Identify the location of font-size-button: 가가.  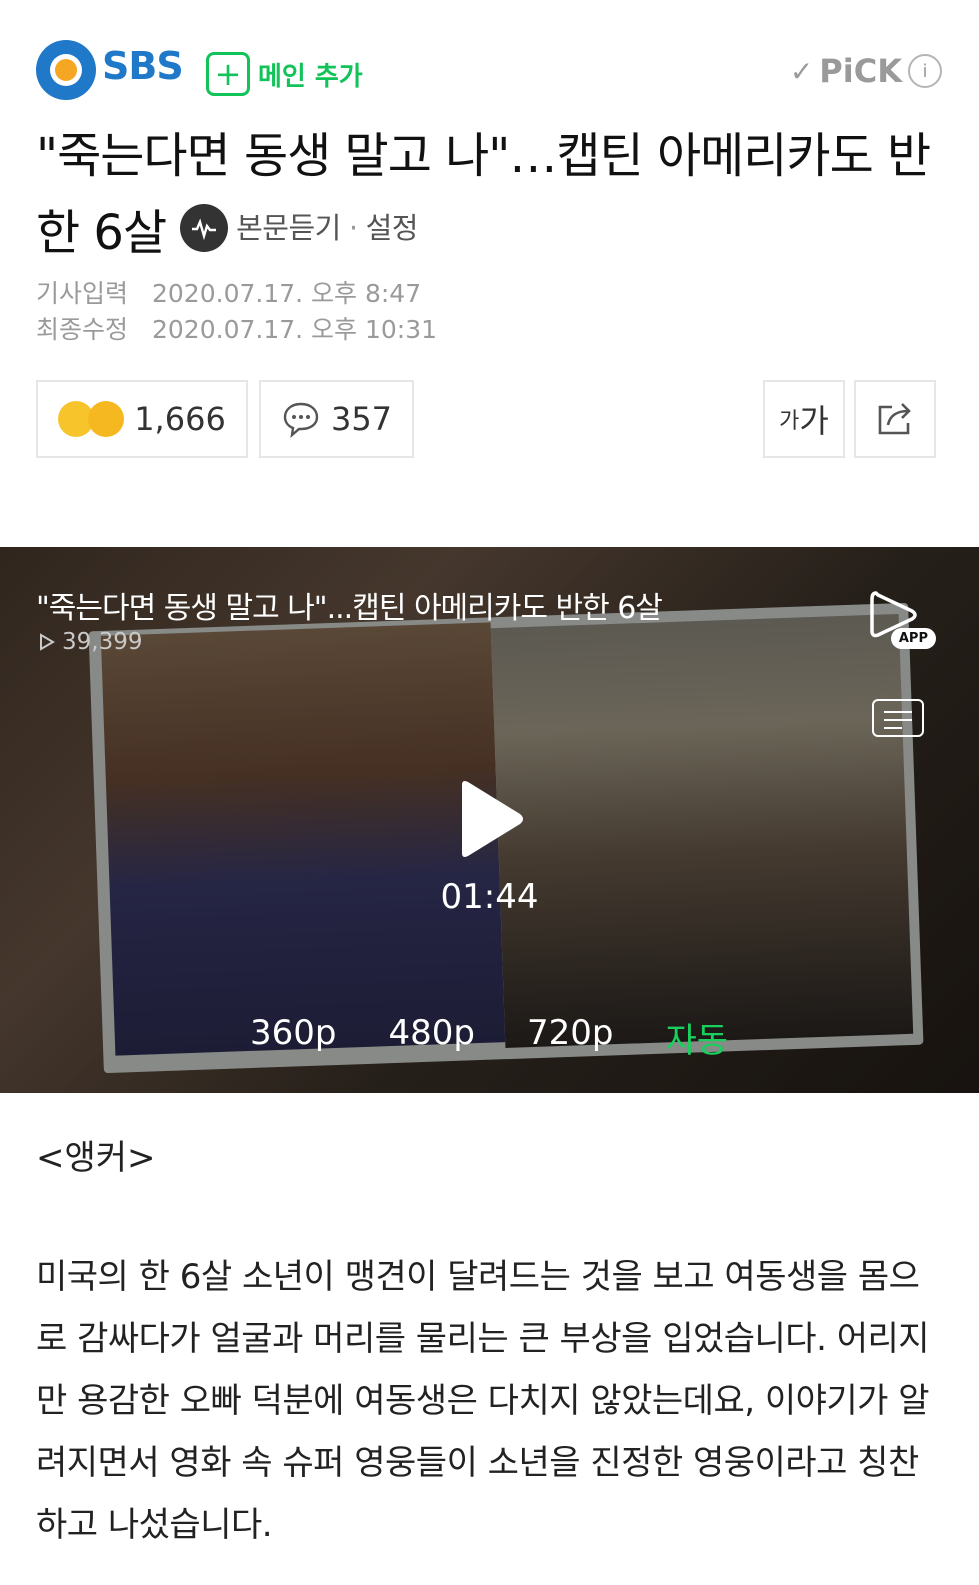
(804, 419).